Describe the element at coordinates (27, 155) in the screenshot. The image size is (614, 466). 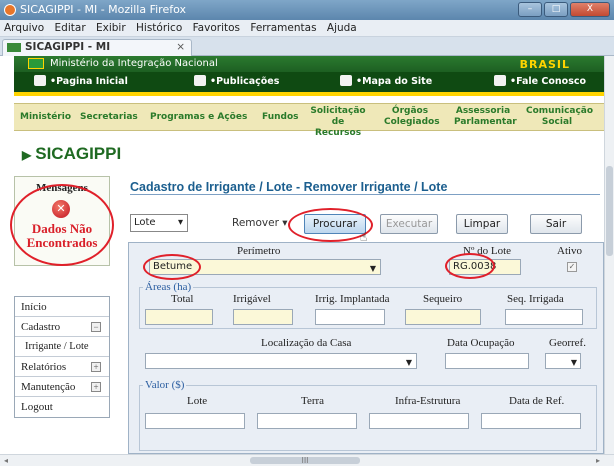
I see `logo-arrow-icon: ▶` at that location.